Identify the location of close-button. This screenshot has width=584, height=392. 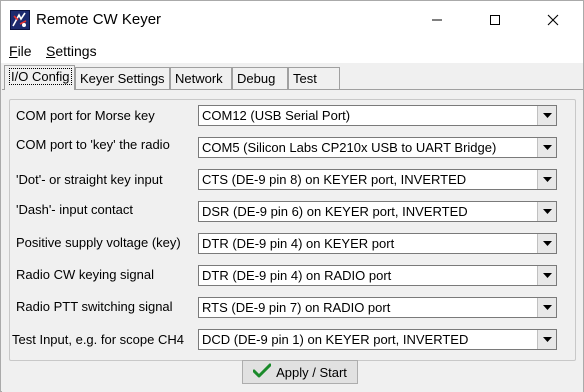
(553, 20).